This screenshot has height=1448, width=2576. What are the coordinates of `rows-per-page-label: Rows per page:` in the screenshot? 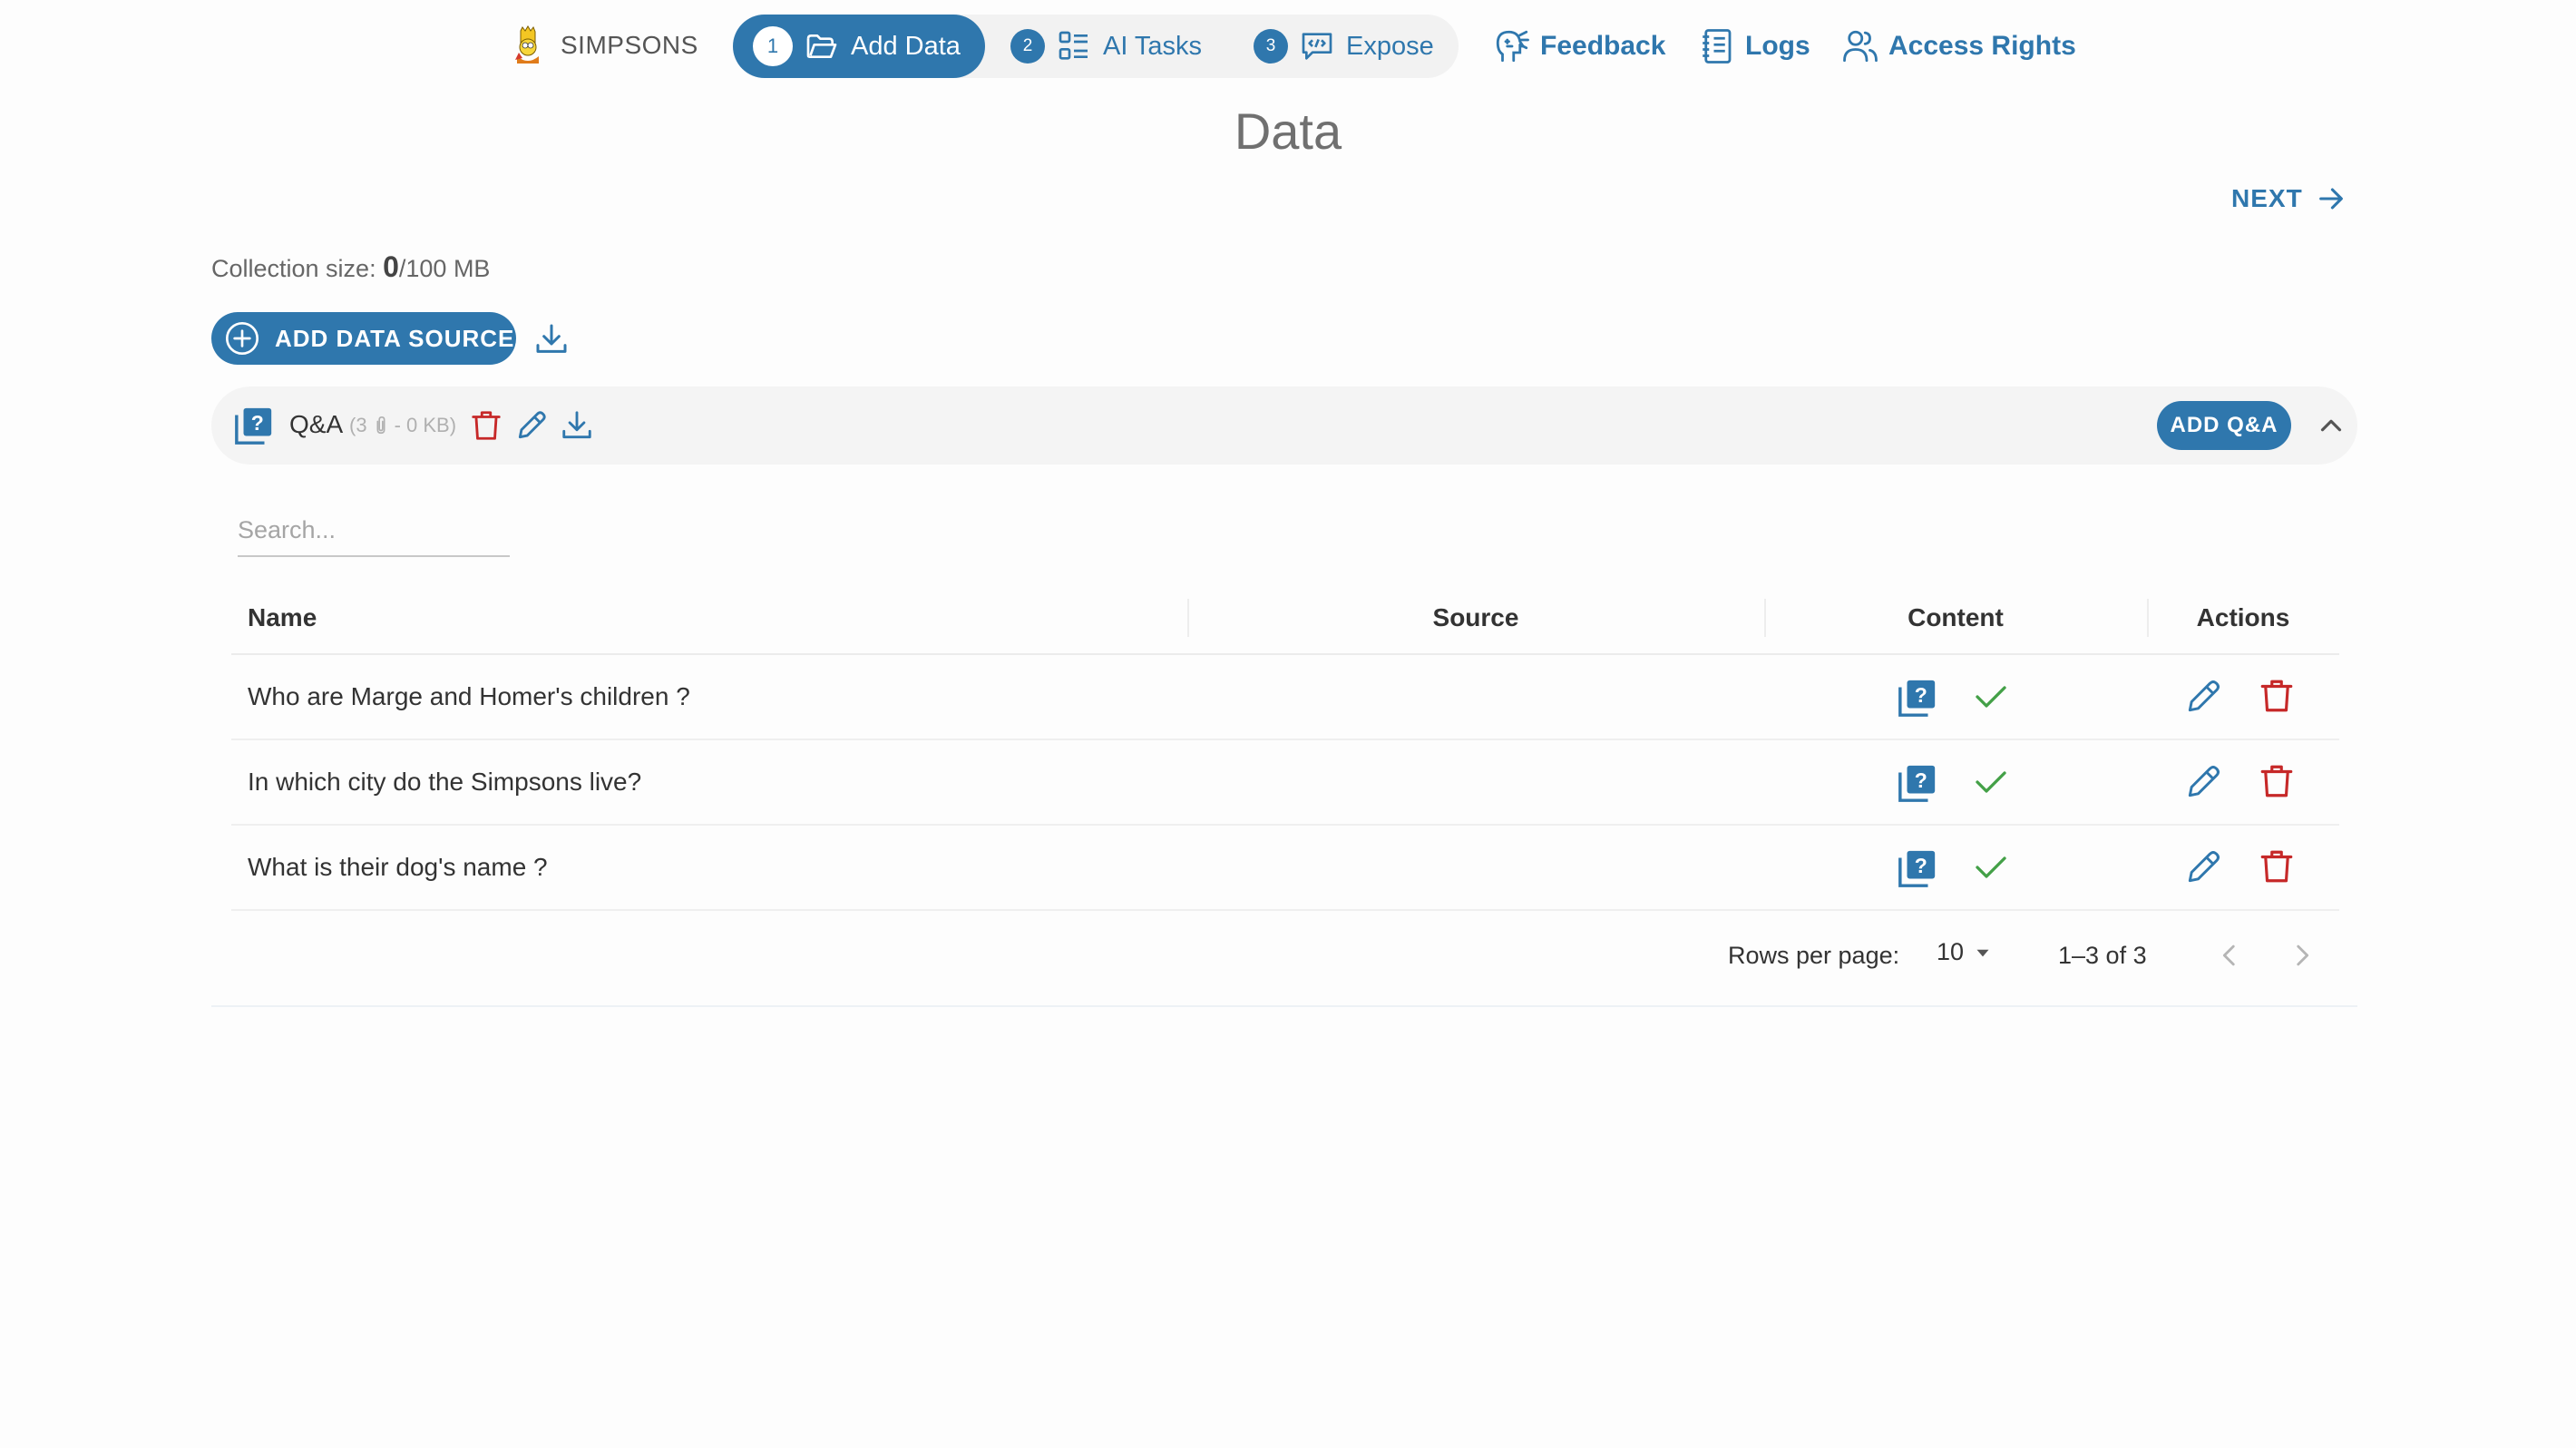 It's located at (1814, 955).